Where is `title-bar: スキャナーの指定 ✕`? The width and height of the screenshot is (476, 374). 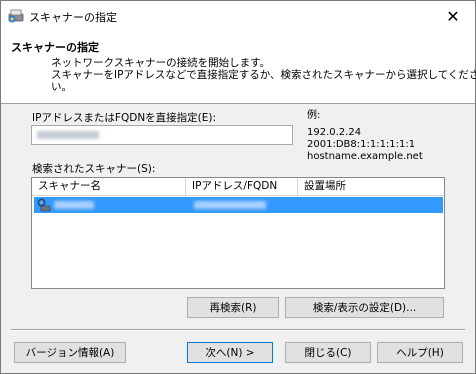 title-bar: スキャナーの指定 ✕ is located at coordinates (238, 16).